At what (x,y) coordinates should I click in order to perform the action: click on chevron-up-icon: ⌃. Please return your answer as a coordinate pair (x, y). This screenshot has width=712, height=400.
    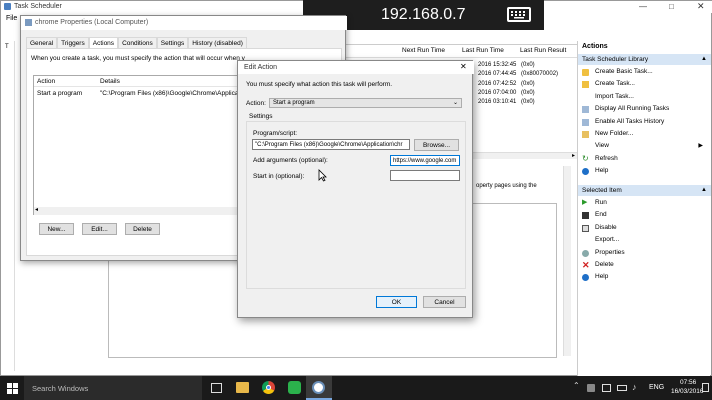
    Looking at the image, I should click on (576, 385).